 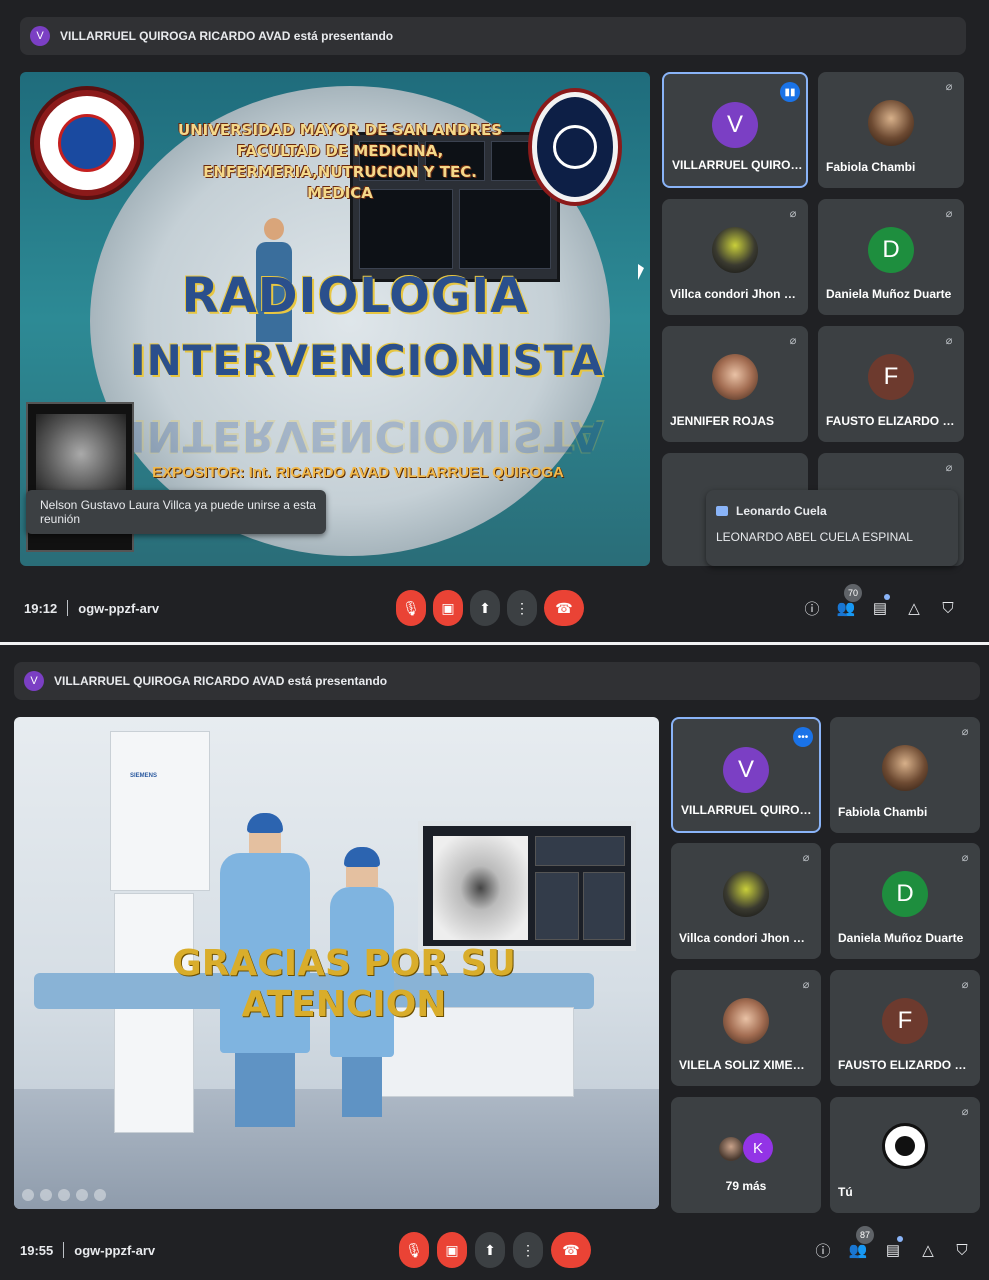 What do you see at coordinates (41, 608) in the screenshot?
I see `meeting-time: 19:12` at bounding box center [41, 608].